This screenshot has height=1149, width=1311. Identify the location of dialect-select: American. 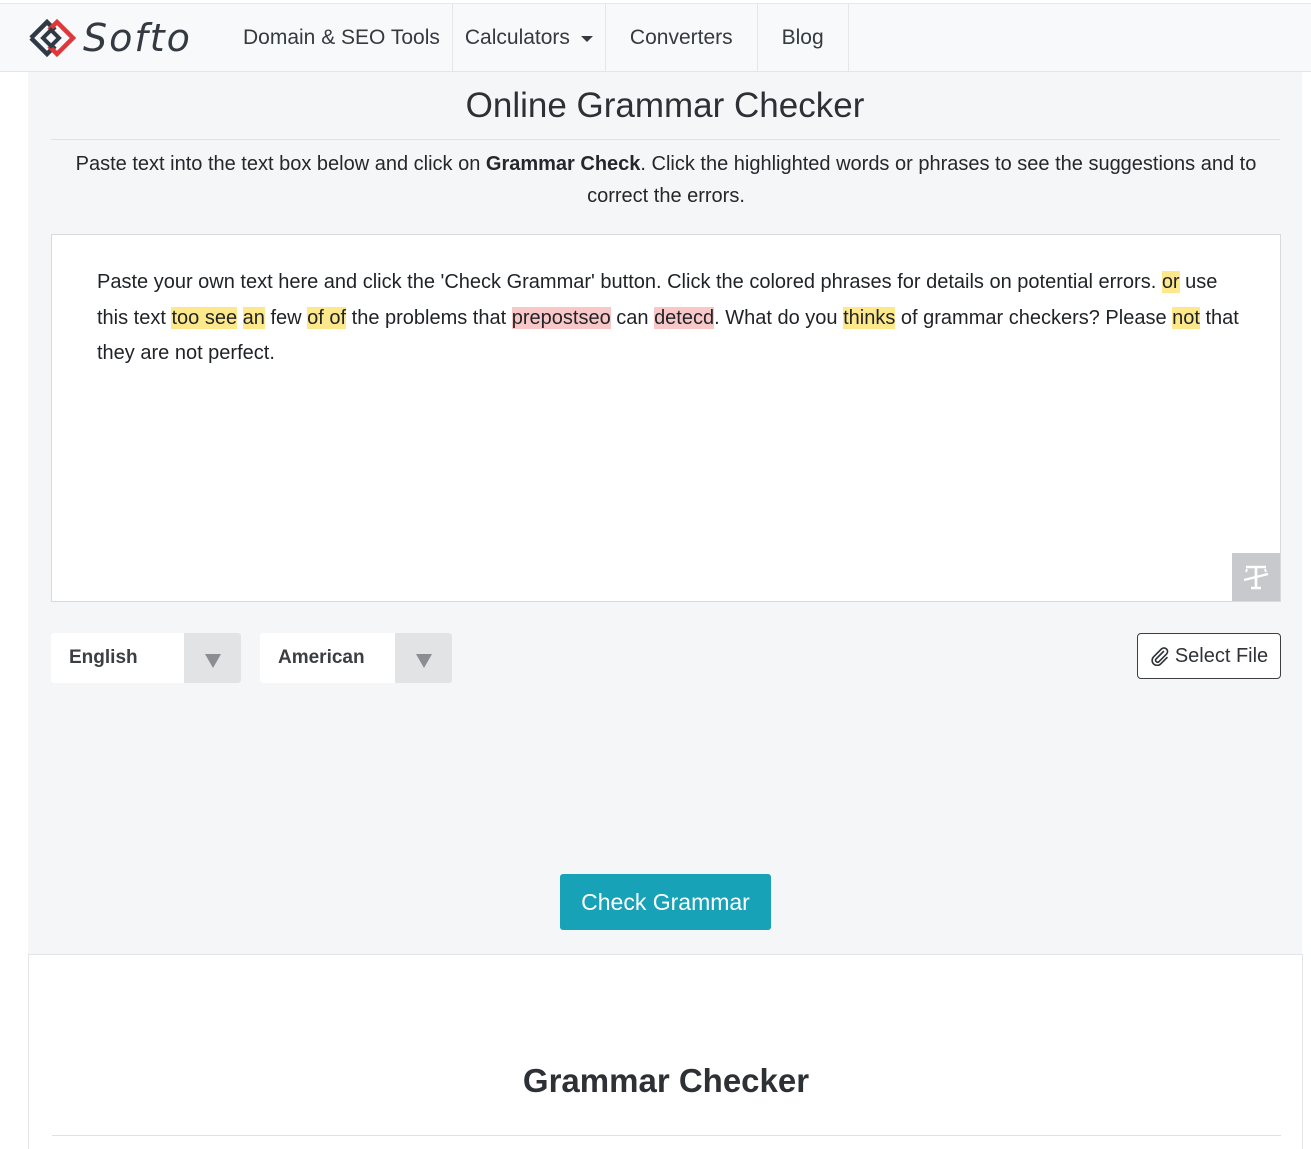
(356, 658).